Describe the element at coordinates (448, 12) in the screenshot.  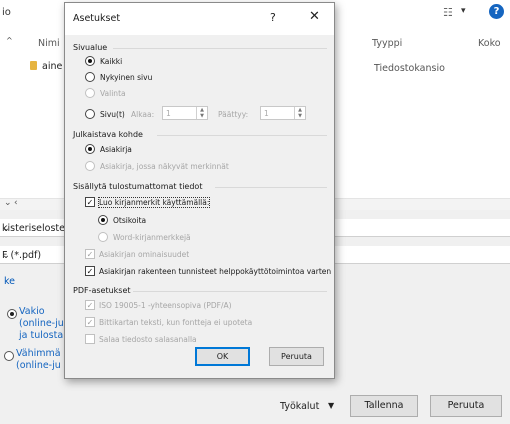
I see `view-options-icon: ☷` at that location.